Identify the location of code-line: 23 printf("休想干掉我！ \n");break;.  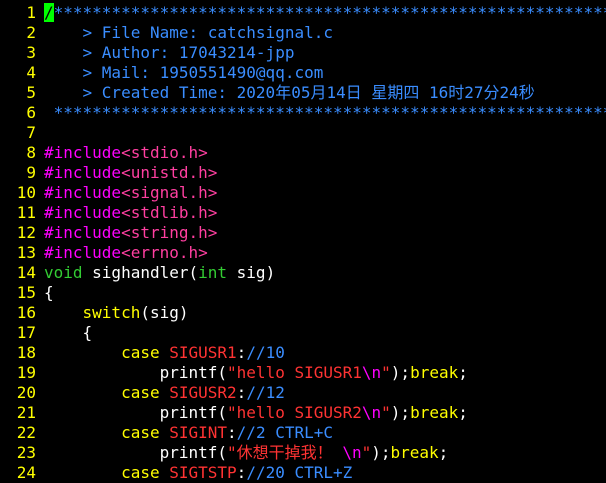
(303, 453).